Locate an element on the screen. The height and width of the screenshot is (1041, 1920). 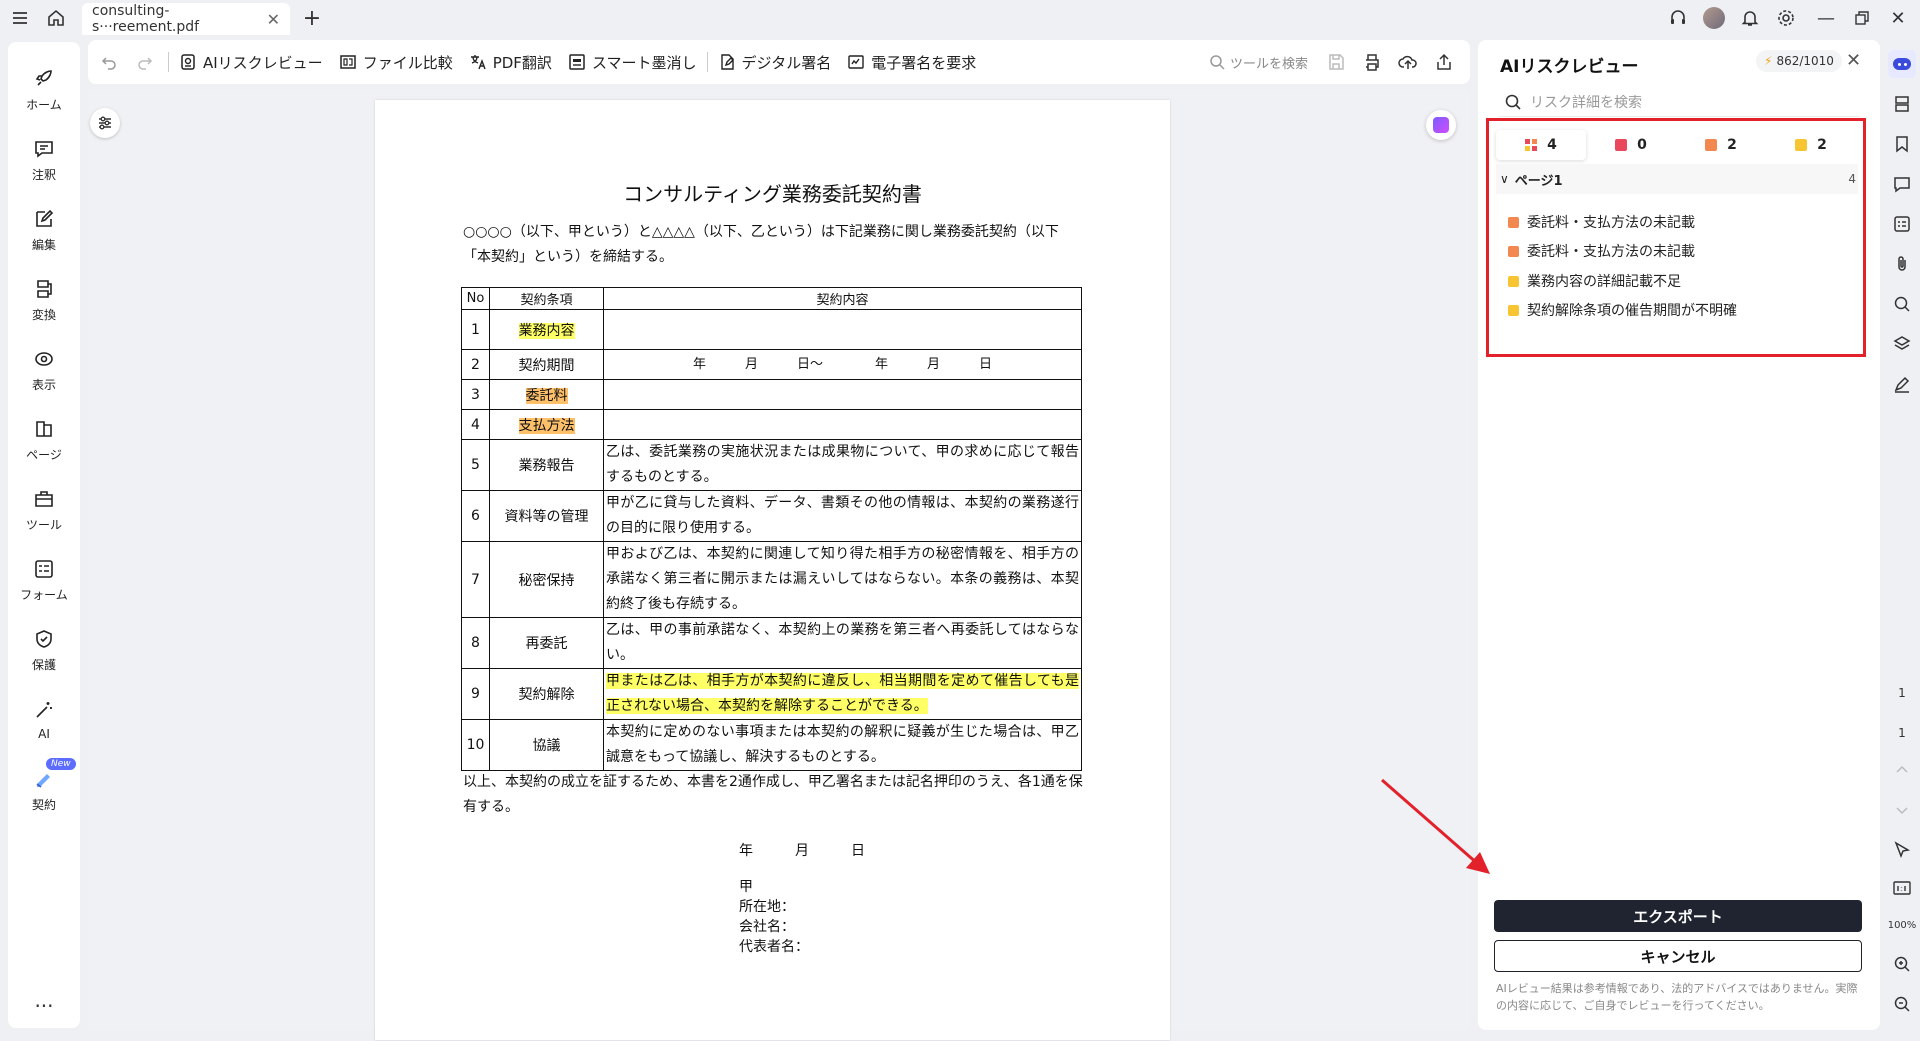
pdf-translate-button: PDF翻訳 is located at coordinates (510, 62).